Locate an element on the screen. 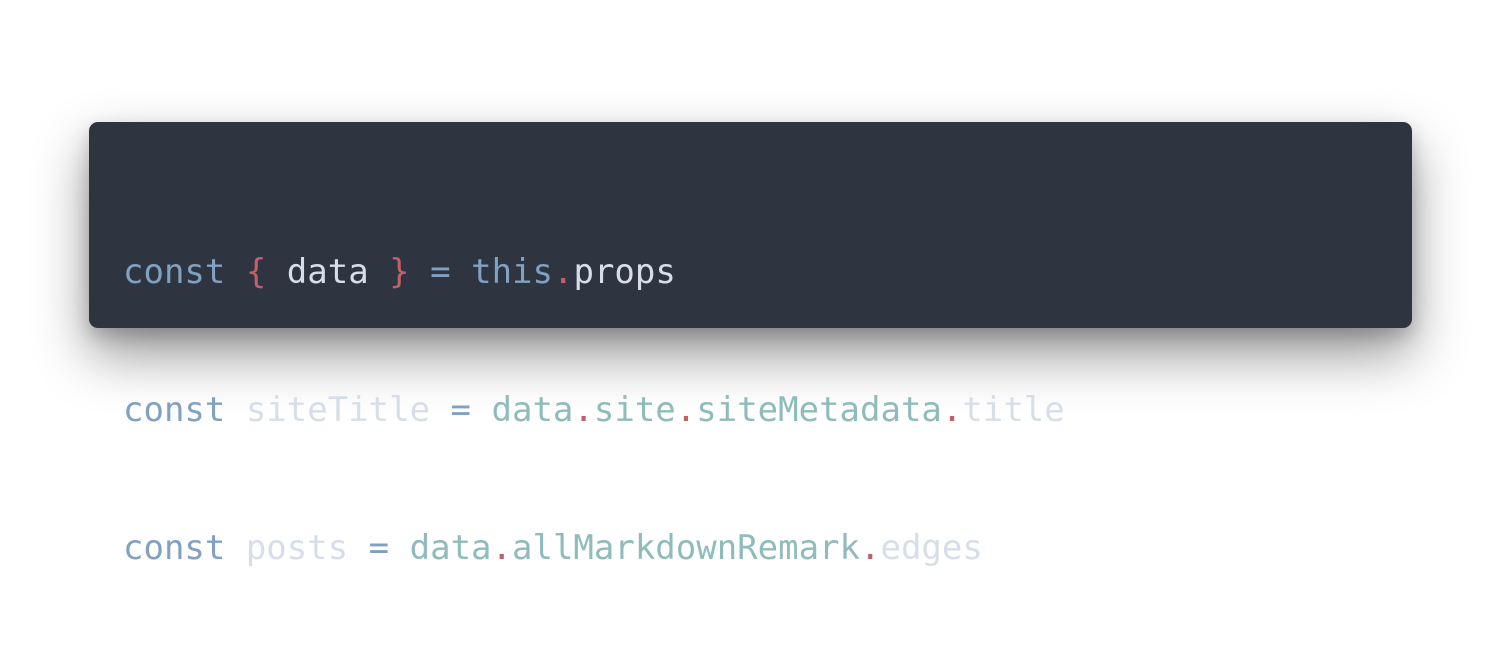 The height and width of the screenshot is (663, 1500). property-token: siteMetadata is located at coordinates (819, 410).